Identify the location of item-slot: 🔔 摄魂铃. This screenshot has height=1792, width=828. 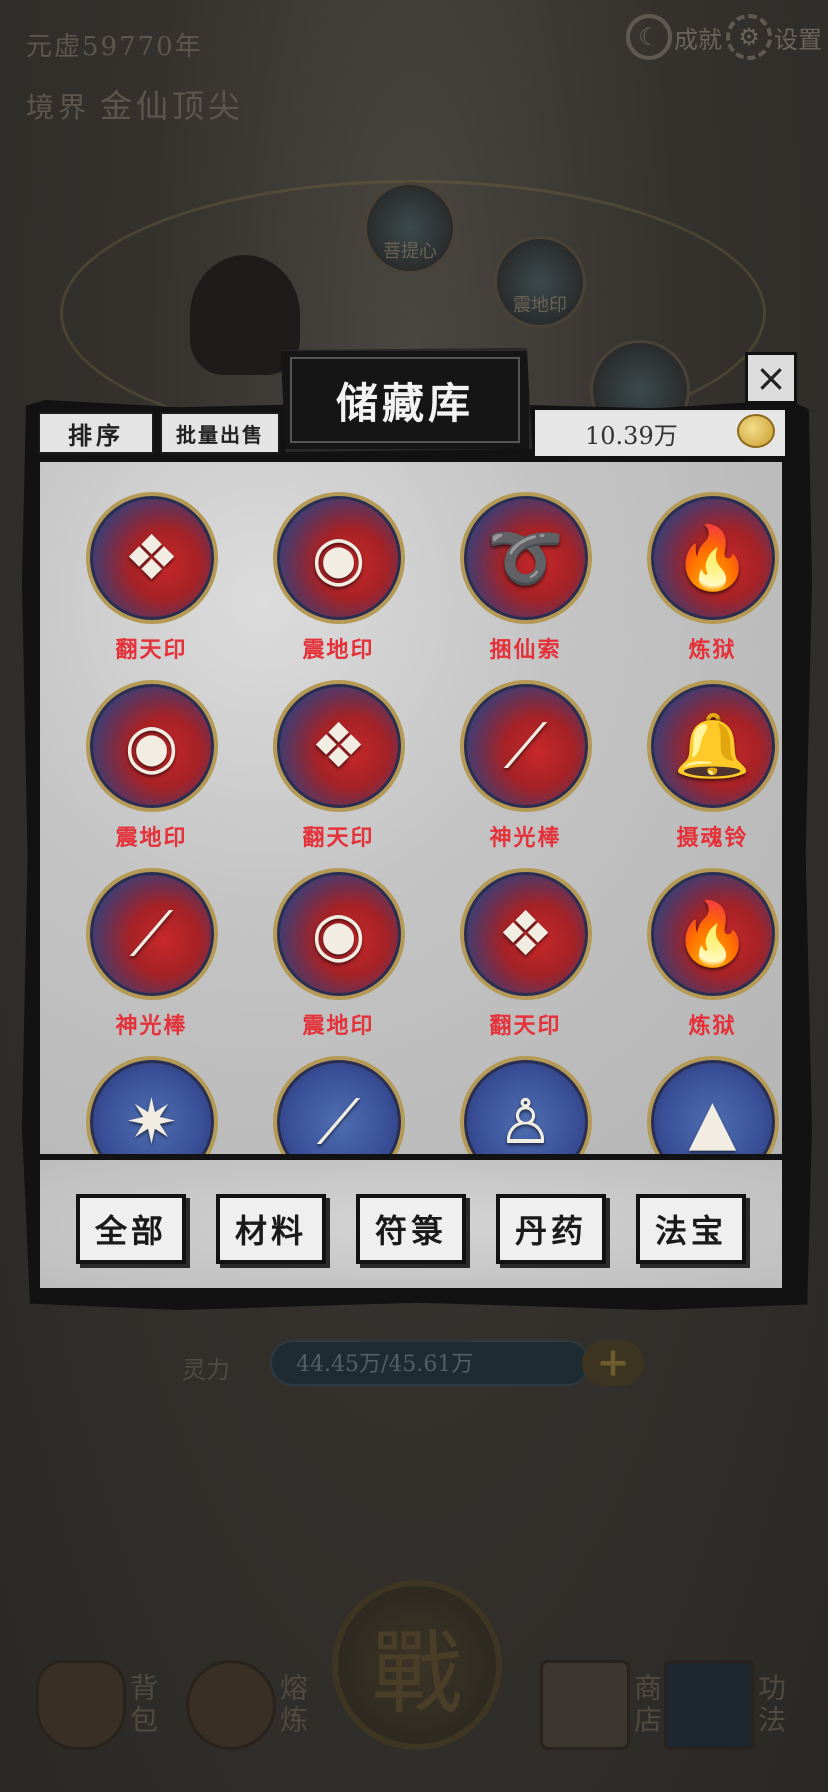
(700, 765).